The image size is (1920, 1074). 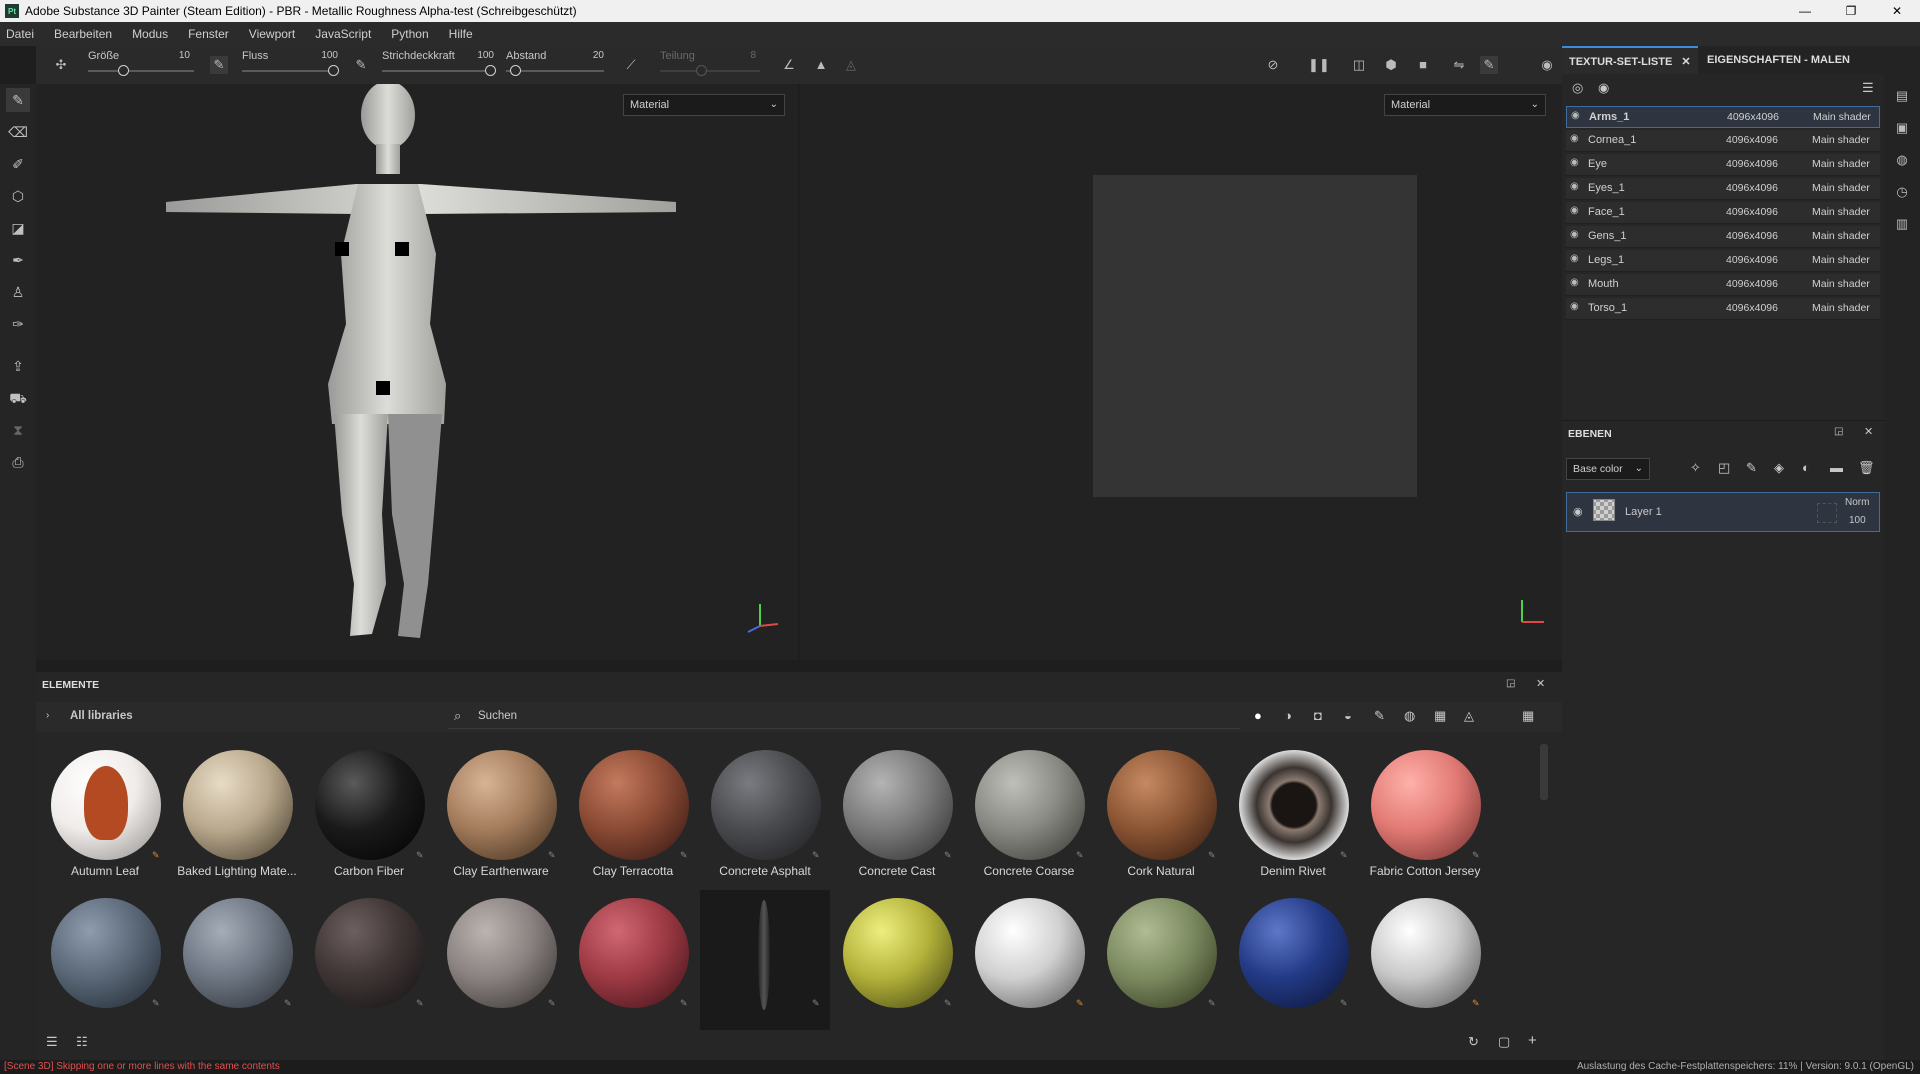 What do you see at coordinates (1391, 65) in the screenshot?
I see `cube-view-icon: ⬢` at bounding box center [1391, 65].